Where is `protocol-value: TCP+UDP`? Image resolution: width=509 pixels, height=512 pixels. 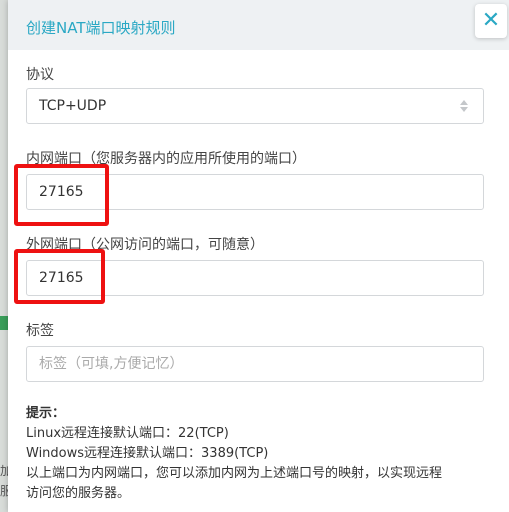
protocol-value: TCP+UDP is located at coordinates (73, 106).